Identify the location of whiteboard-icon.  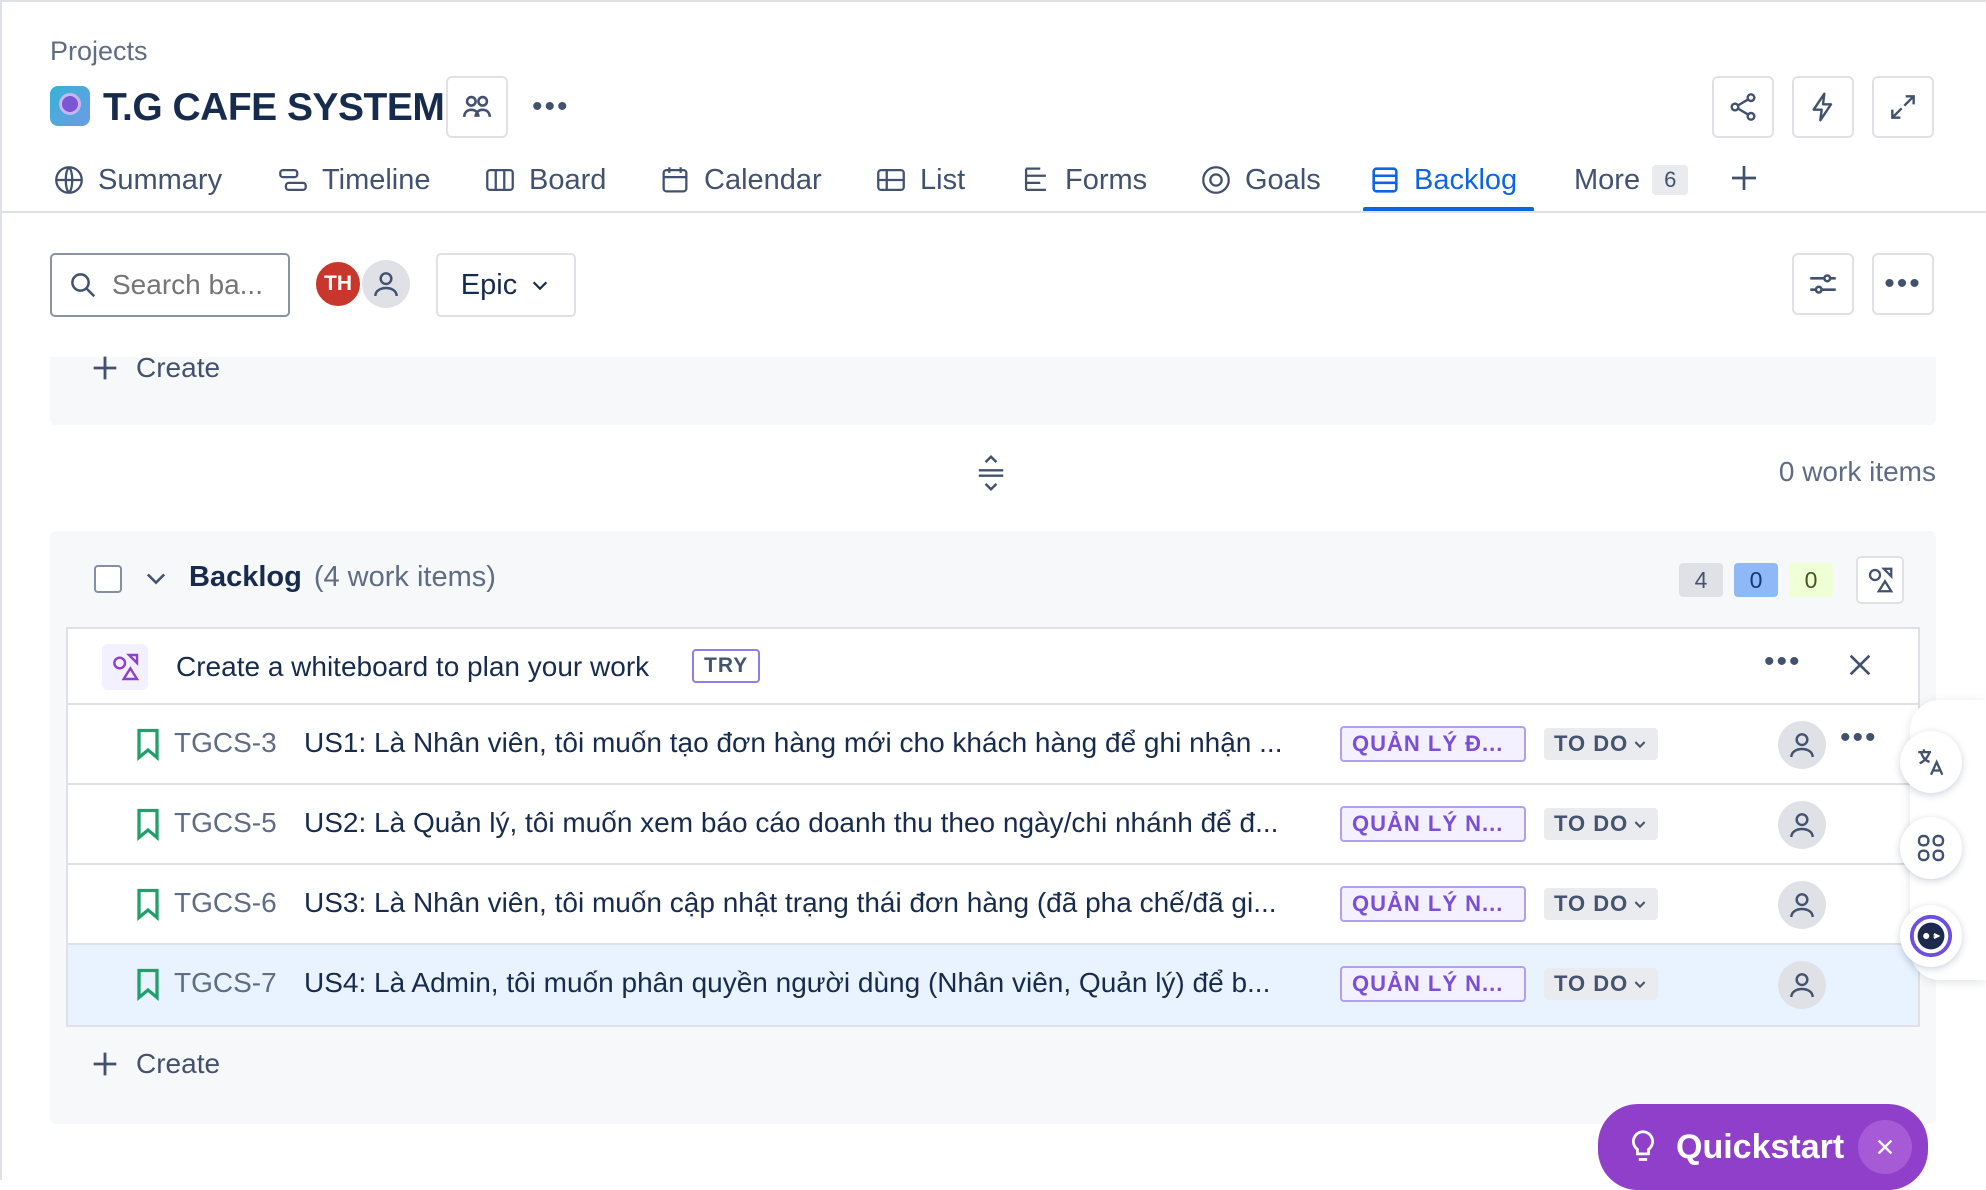
(125, 667).